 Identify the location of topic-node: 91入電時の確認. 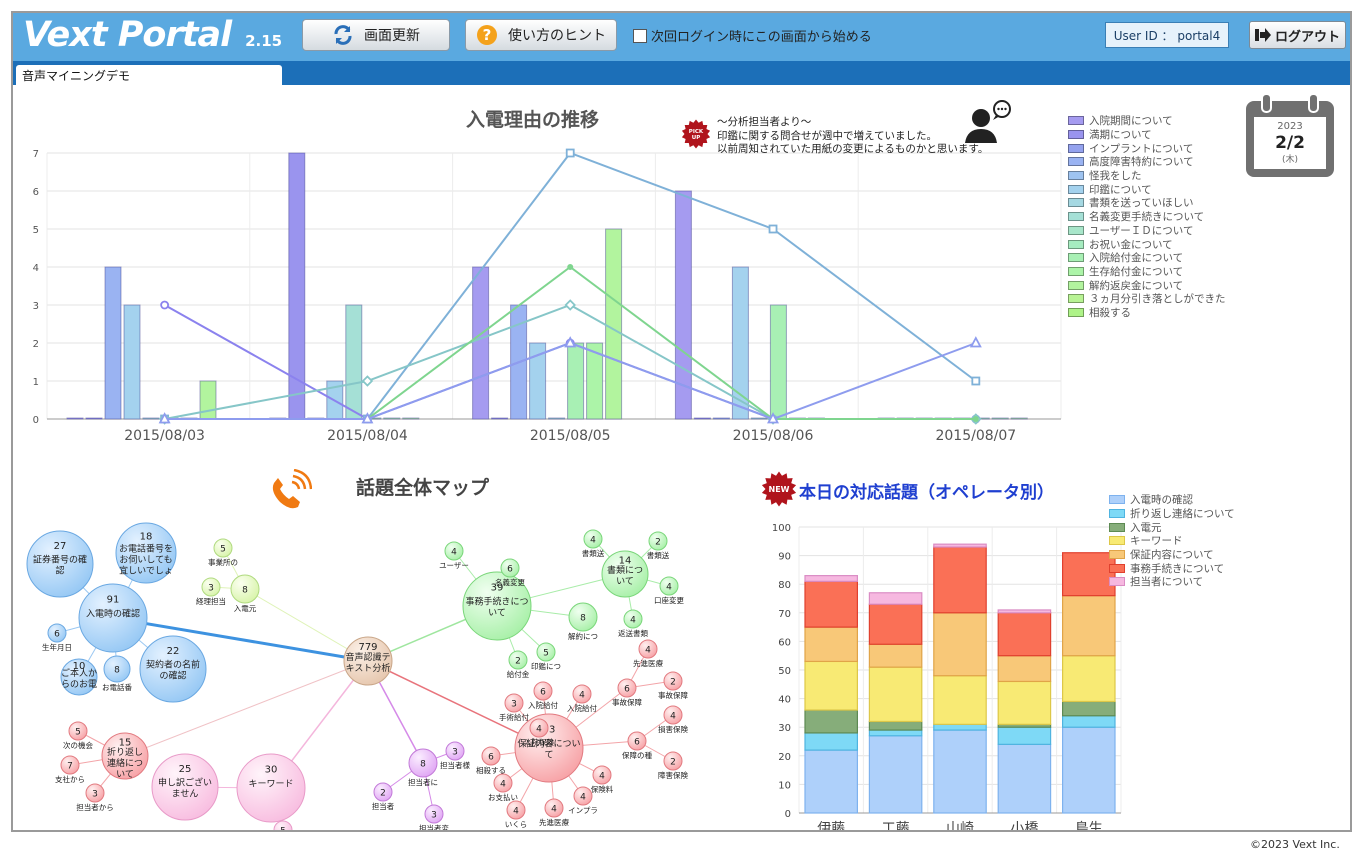
(113, 618).